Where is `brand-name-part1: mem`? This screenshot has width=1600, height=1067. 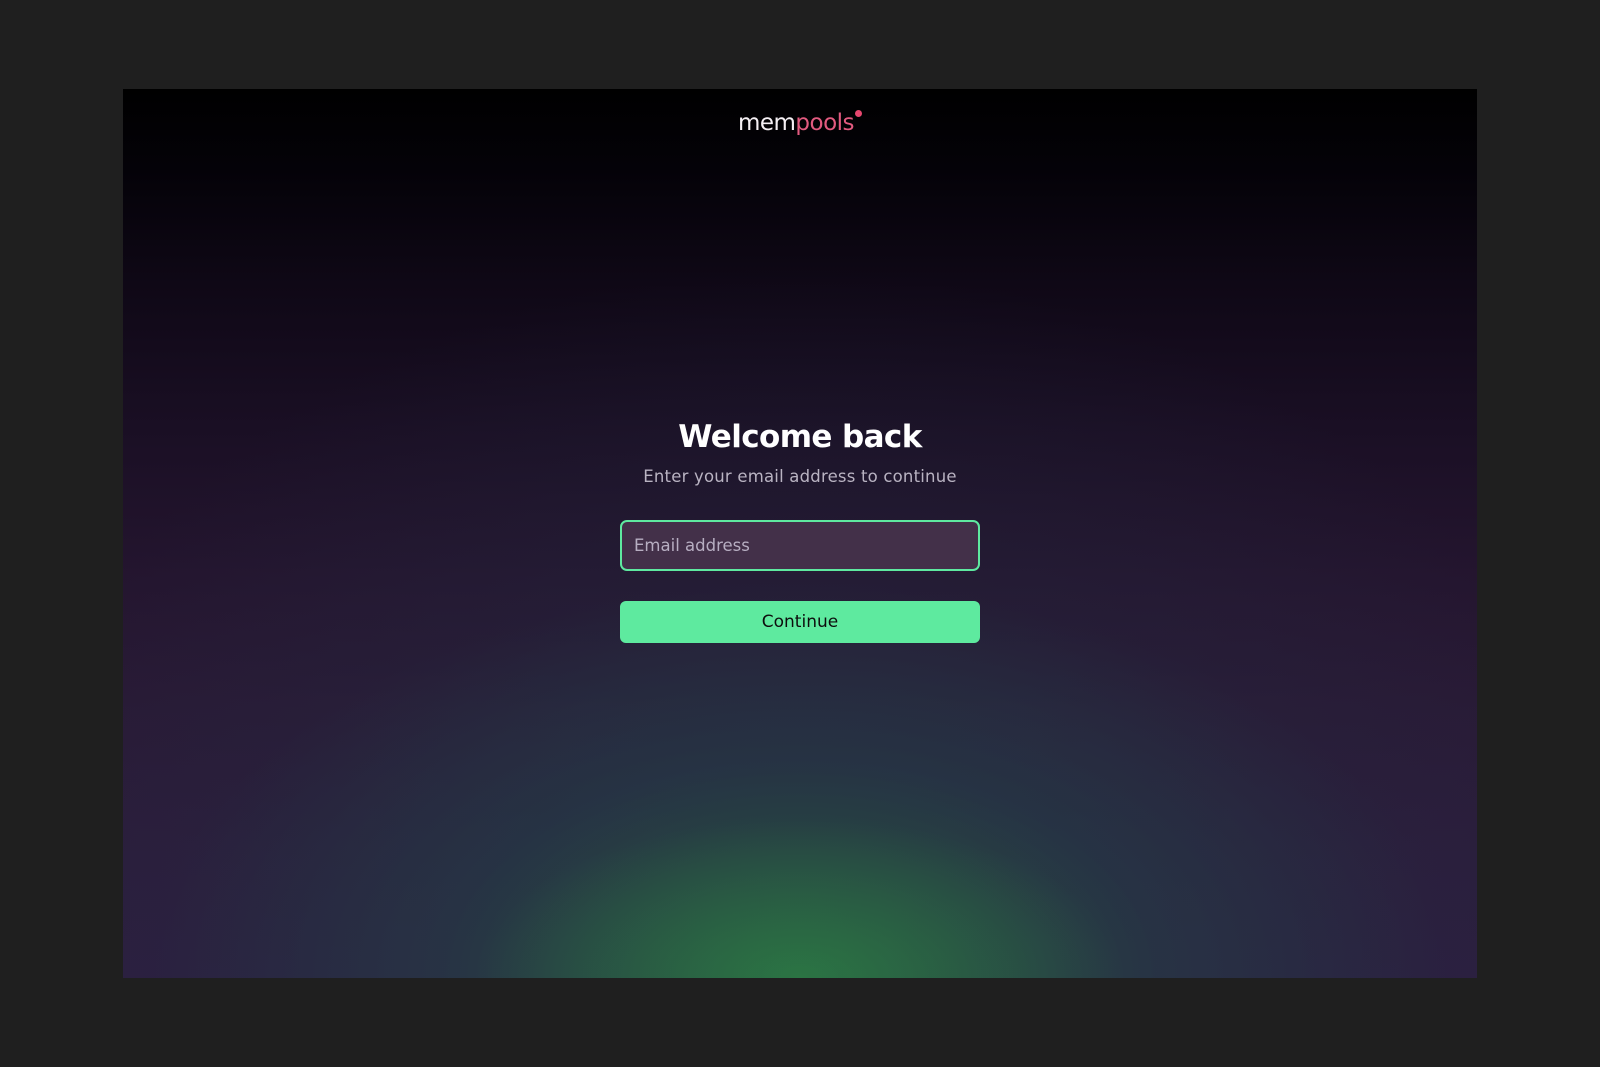 brand-name-part1: mem is located at coordinates (766, 123).